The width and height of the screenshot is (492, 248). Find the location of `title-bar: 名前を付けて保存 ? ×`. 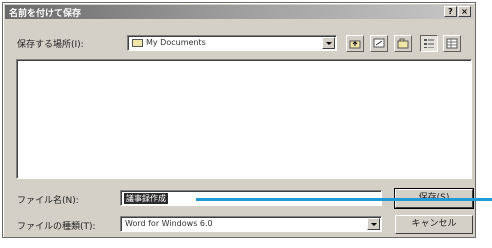

title-bar: 名前を付けて保存 ? × is located at coordinates (239, 12).